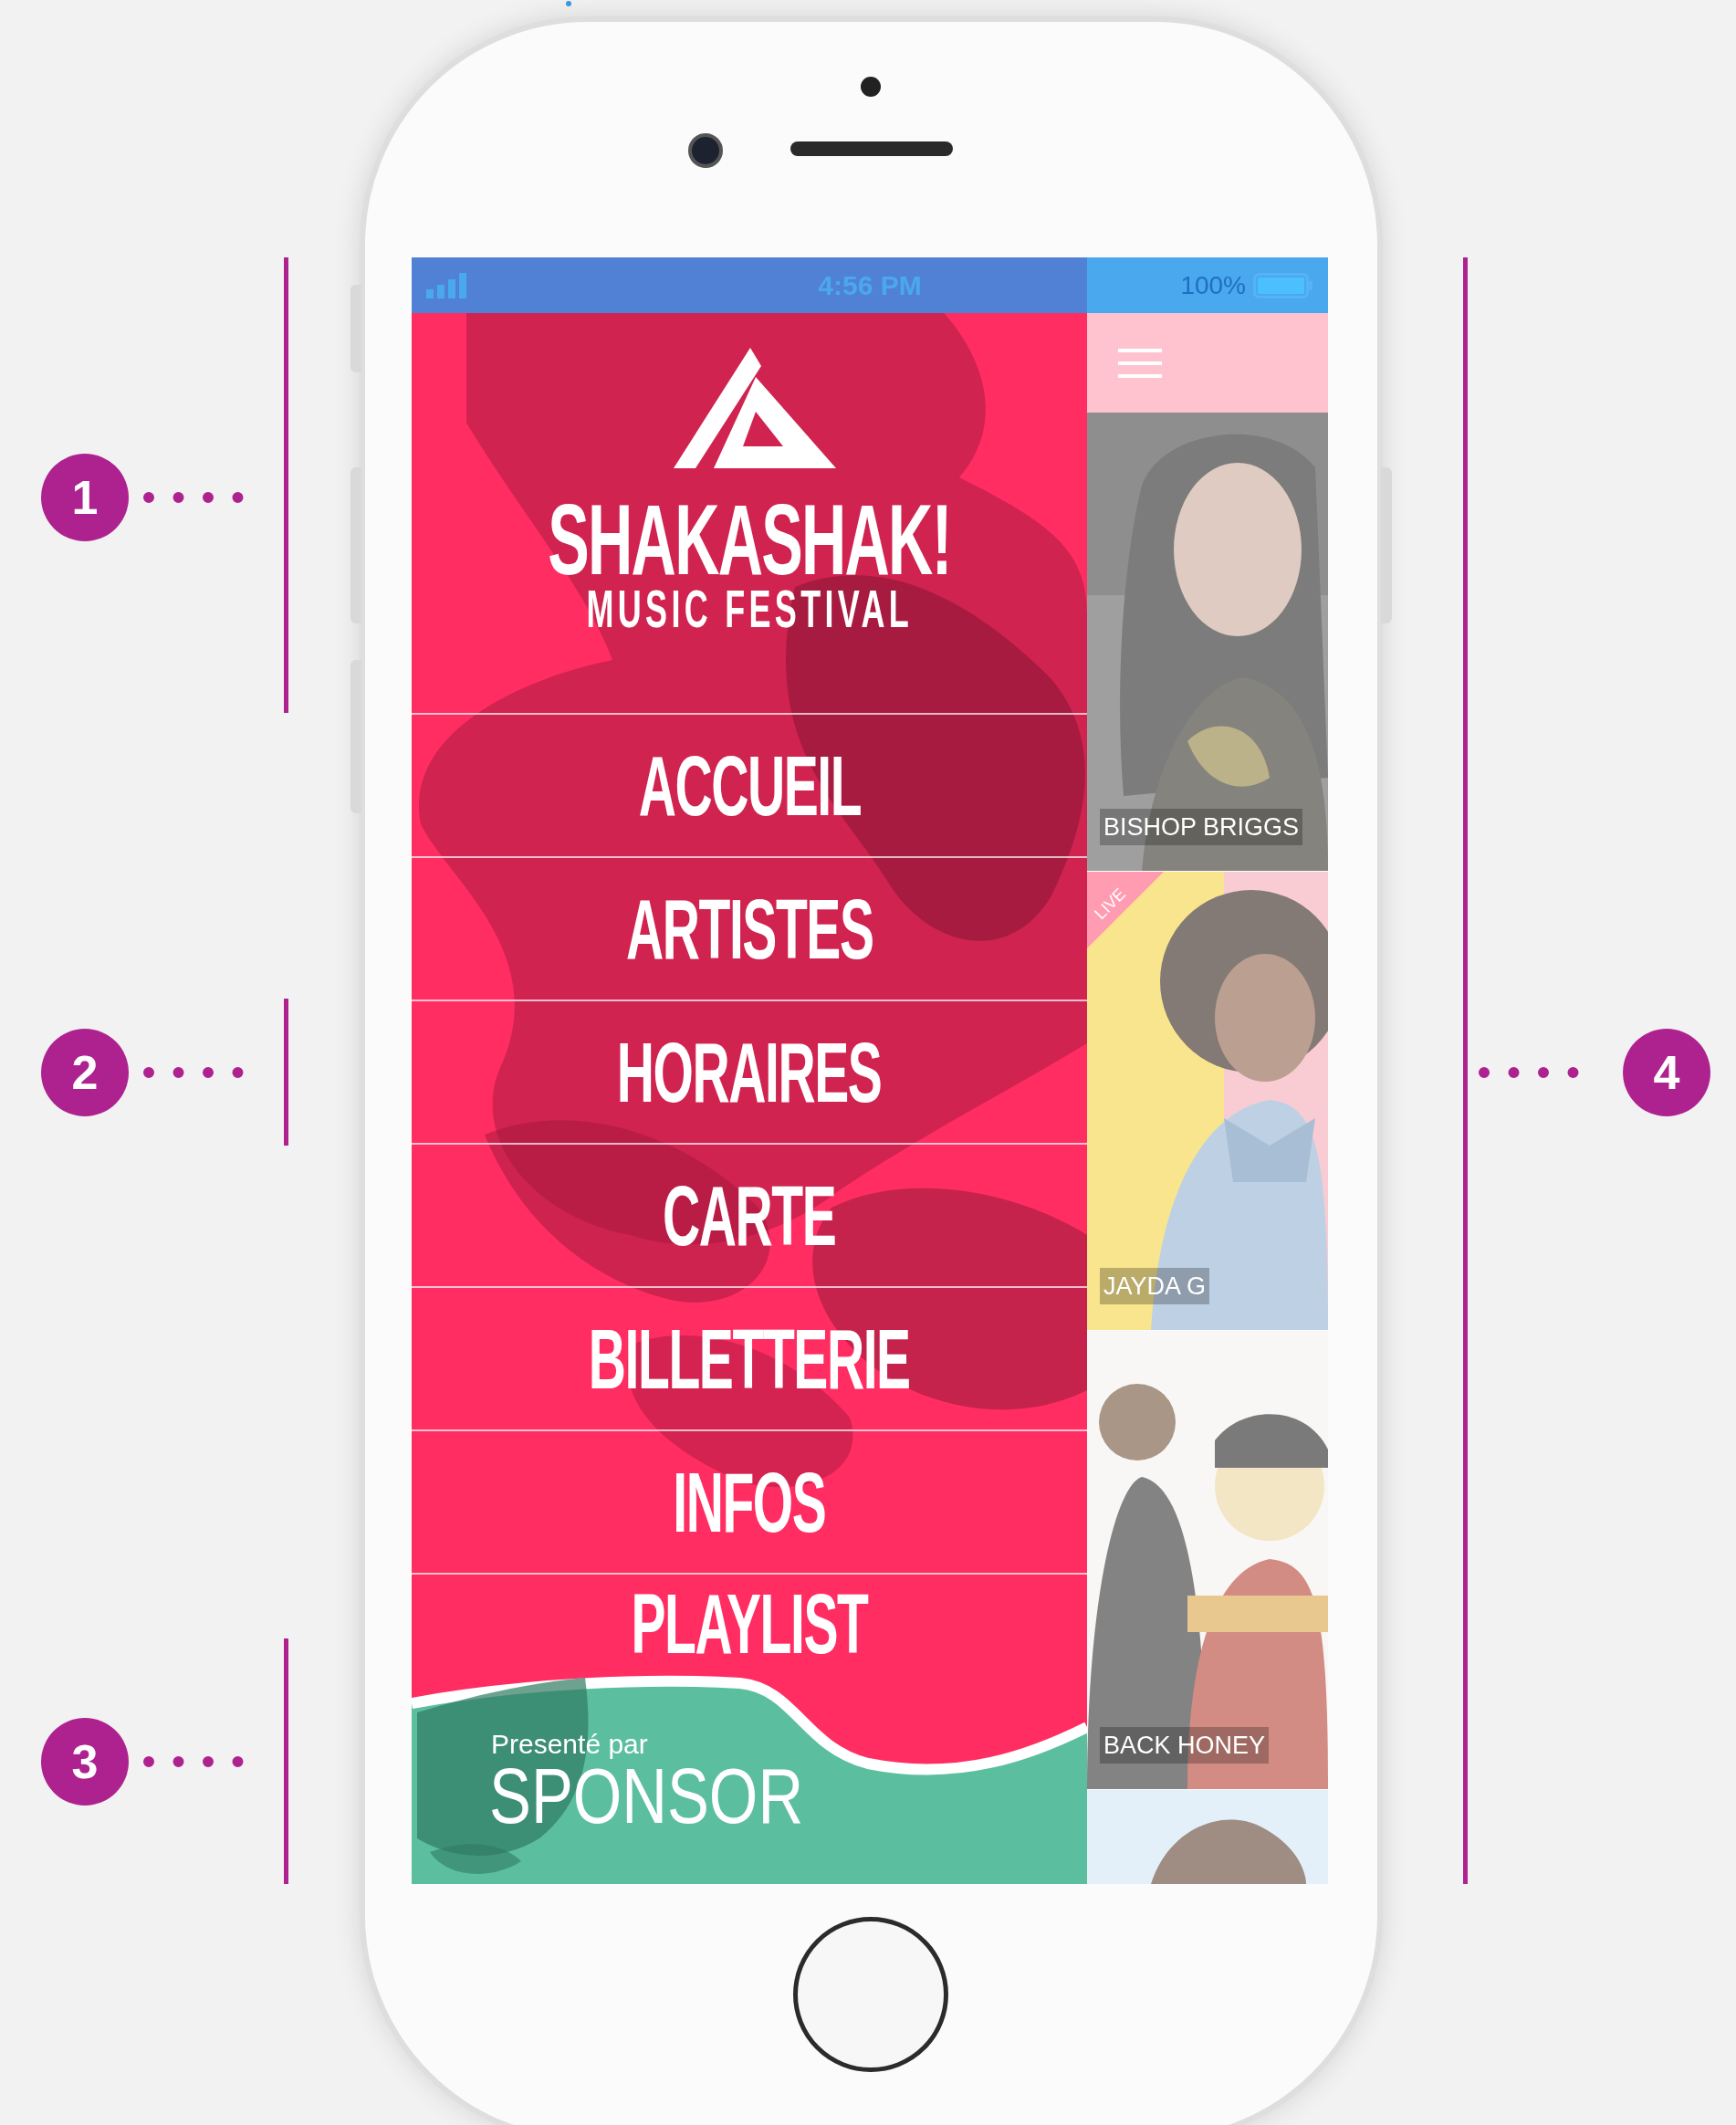 This screenshot has width=1736, height=2125. I want to click on menu-item: ACCUEIL, so click(749, 785).